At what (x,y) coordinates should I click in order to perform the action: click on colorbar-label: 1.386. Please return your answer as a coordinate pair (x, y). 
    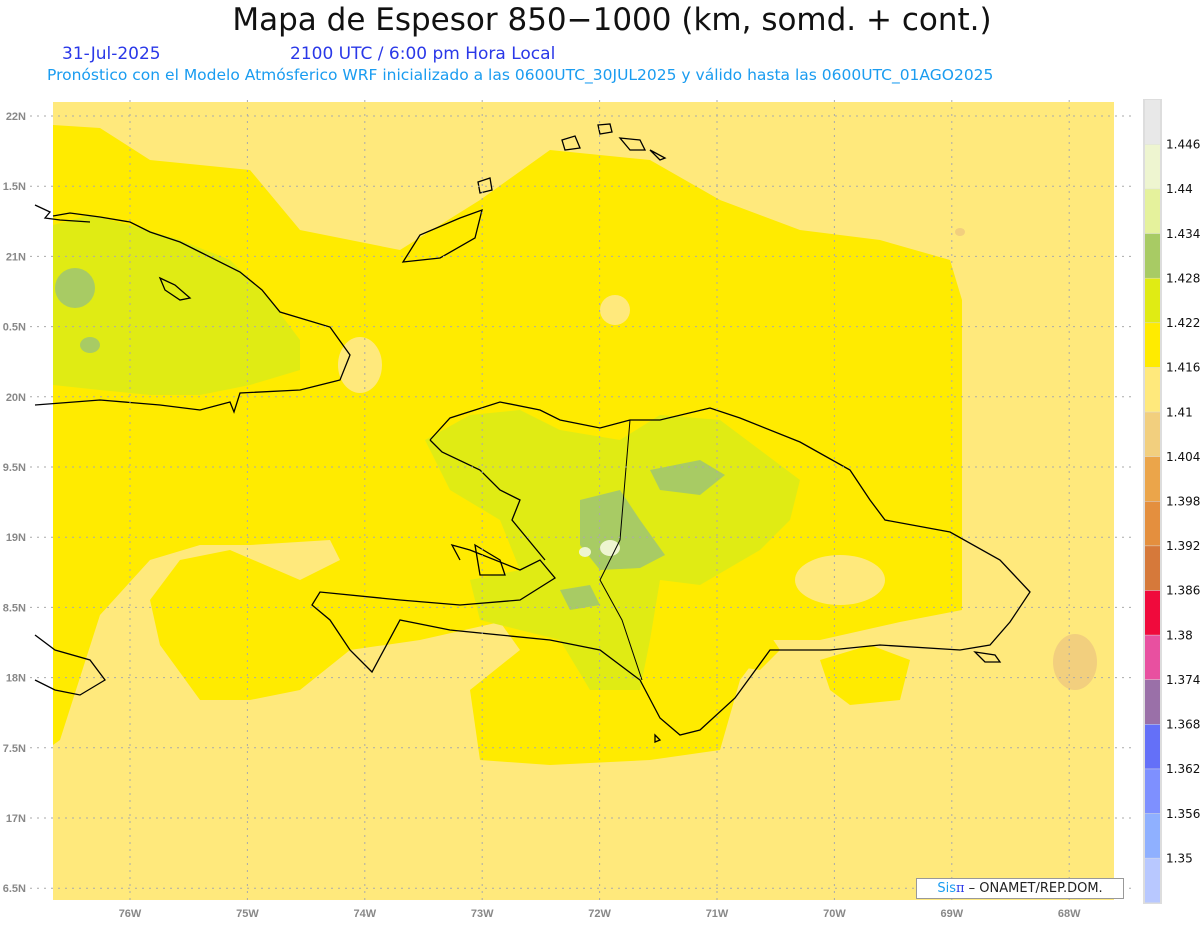
    Looking at the image, I should click on (1183, 591).